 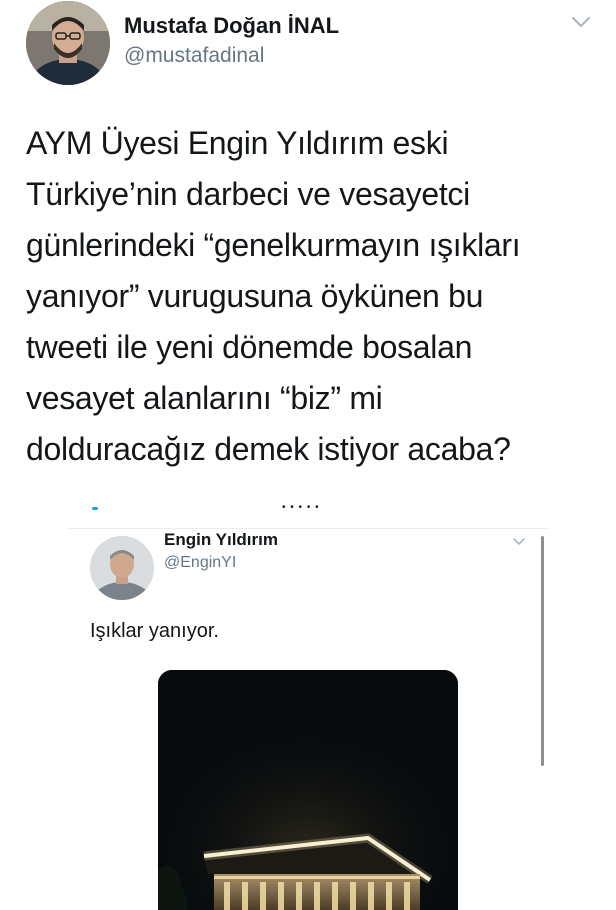 I want to click on night-building-photo-icon, so click(x=308, y=790).